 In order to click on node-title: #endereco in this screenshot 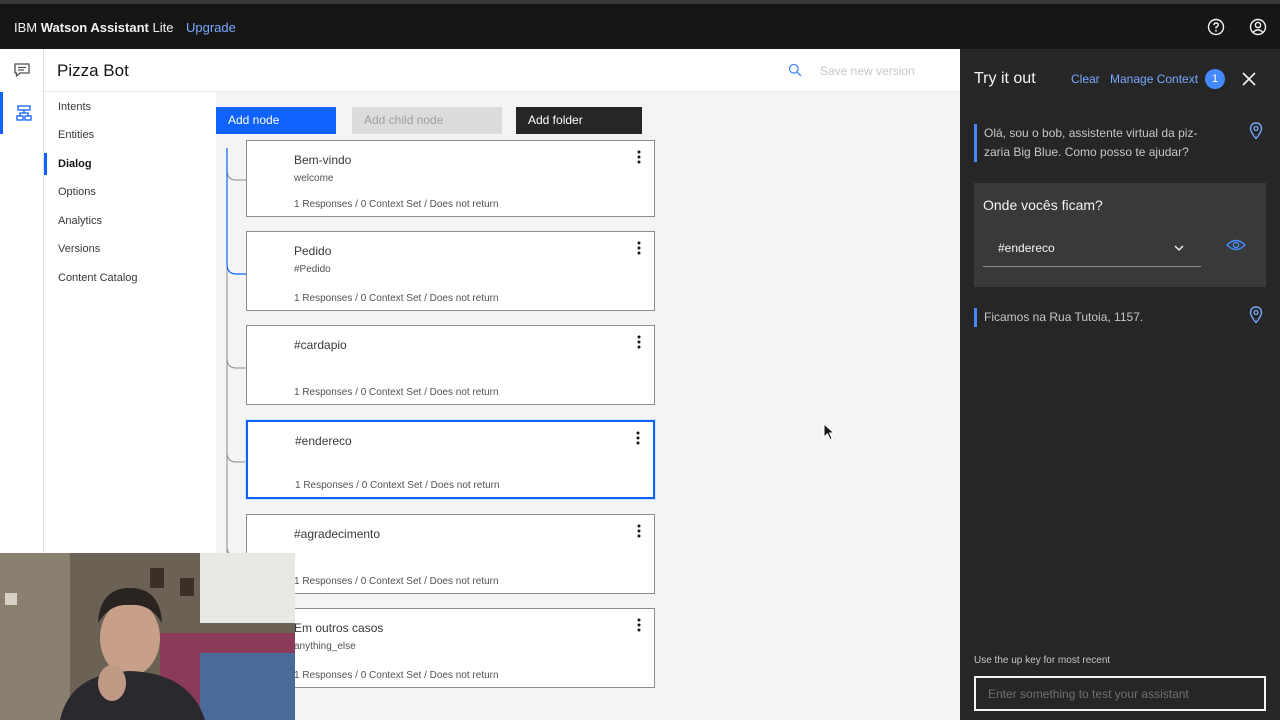, I will do `click(323, 441)`.